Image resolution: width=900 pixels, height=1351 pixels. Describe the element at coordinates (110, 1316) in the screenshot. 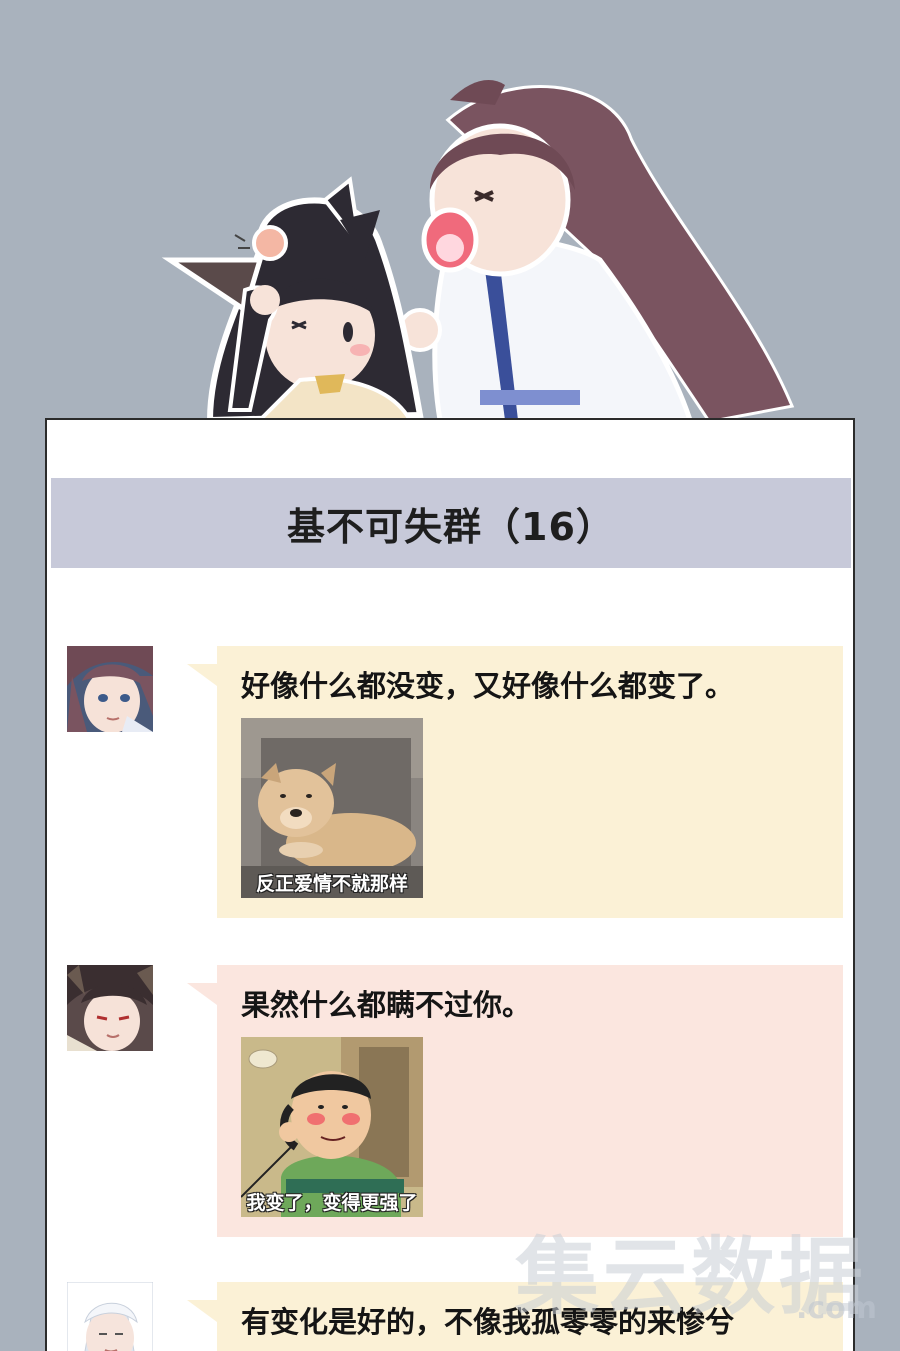

I see `avatar-white-hair-male` at that location.